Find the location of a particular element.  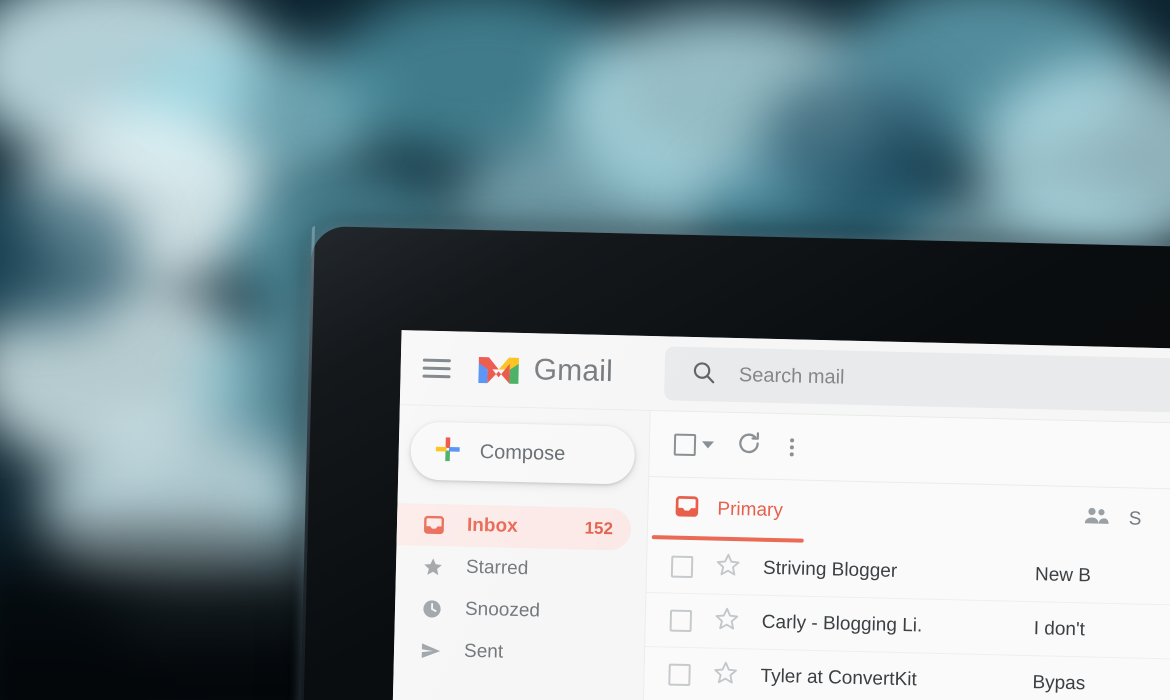

tab-label: S is located at coordinates (1135, 519).